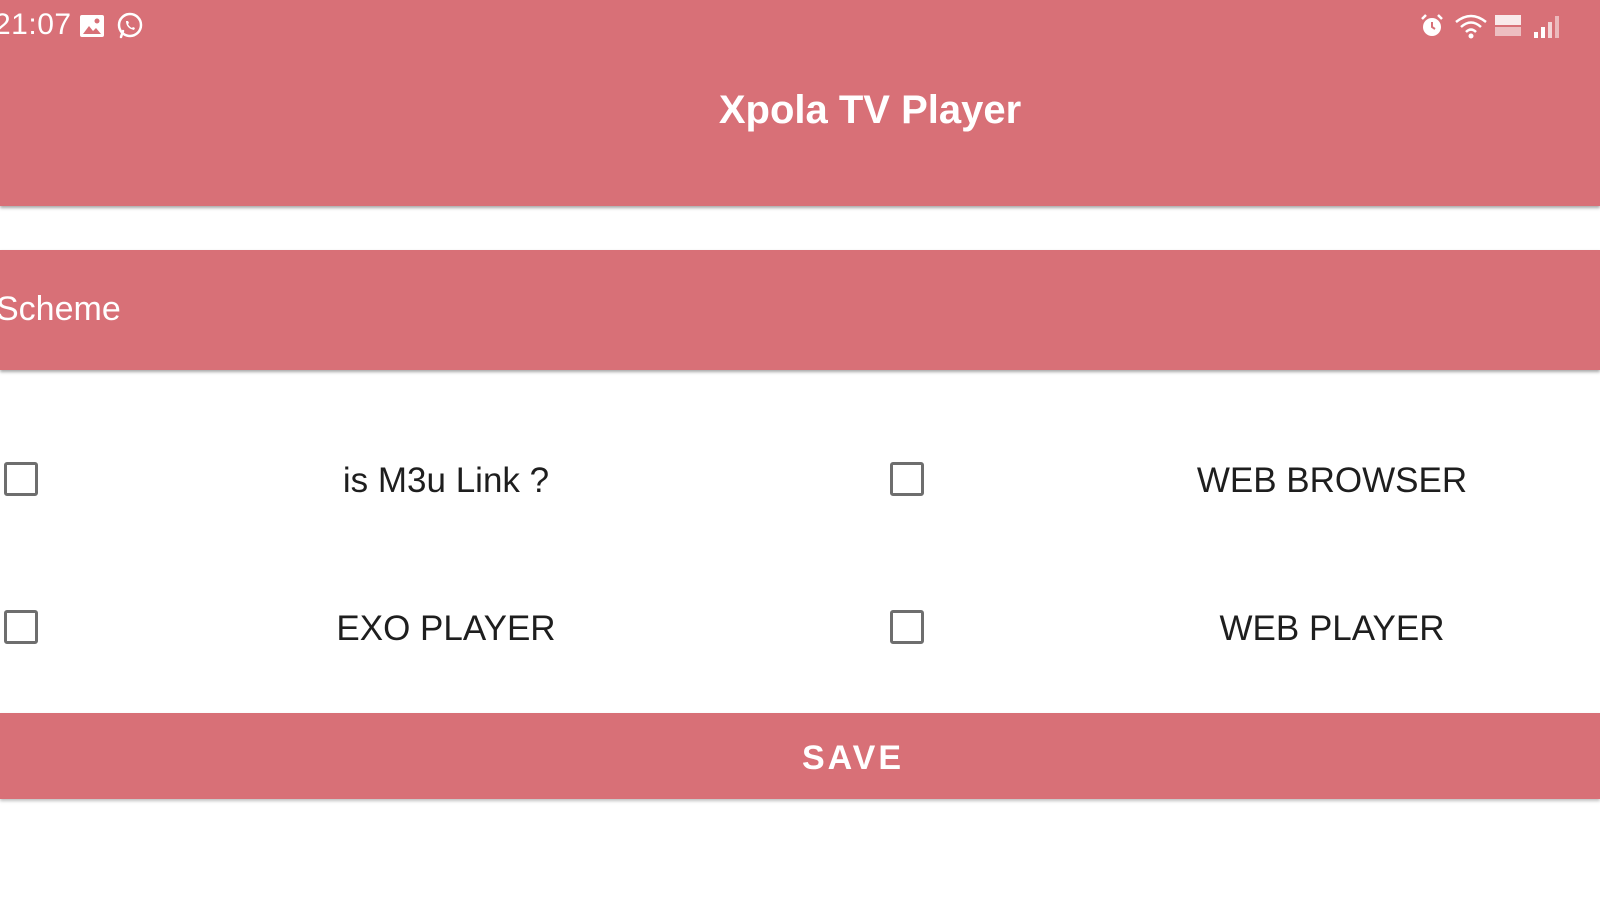  I want to click on save-button-label: SAVE, so click(853, 758).